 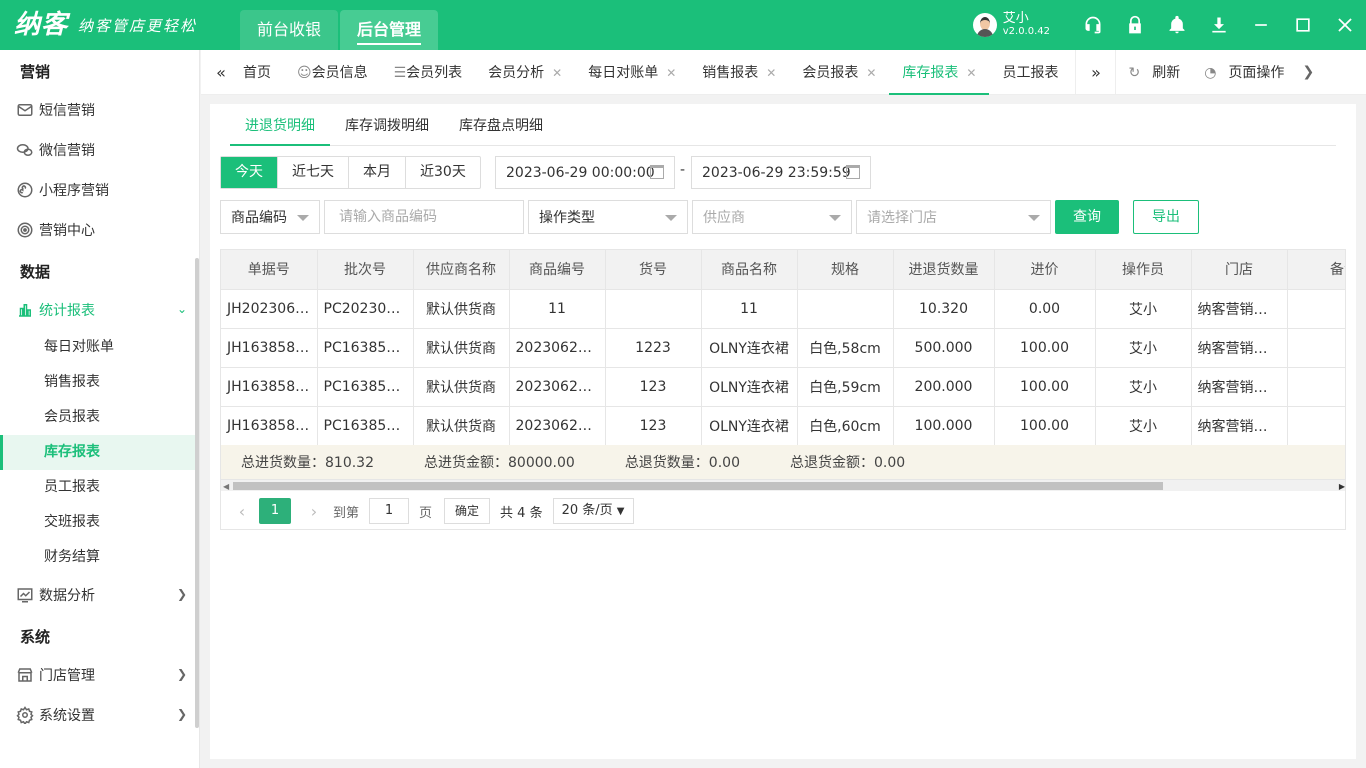 I want to click on next-page-icon: ›, so click(x=314, y=511).